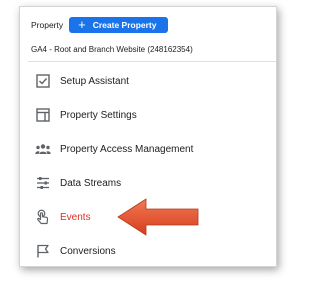  What do you see at coordinates (75, 217) in the screenshot?
I see `menu-item-label: Events` at bounding box center [75, 217].